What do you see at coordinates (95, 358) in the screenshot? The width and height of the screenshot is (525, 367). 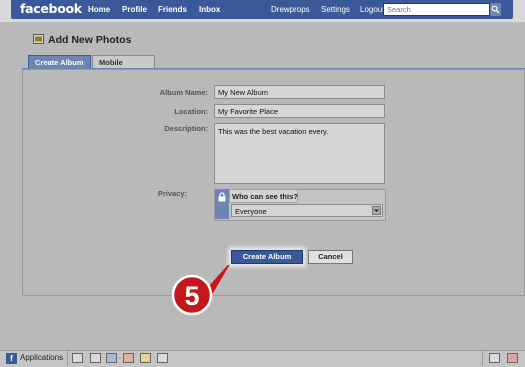 I see `video-app-icon` at bounding box center [95, 358].